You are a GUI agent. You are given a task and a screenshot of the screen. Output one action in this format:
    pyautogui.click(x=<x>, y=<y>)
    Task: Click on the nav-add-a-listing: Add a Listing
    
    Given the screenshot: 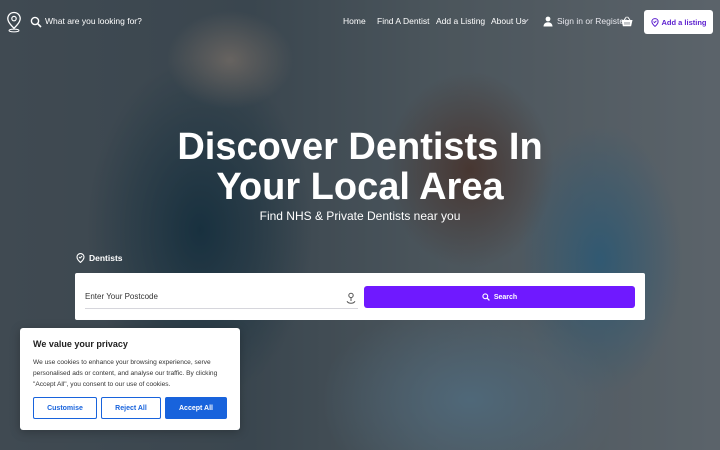 What is the action you would take?
    pyautogui.click(x=460, y=21)
    